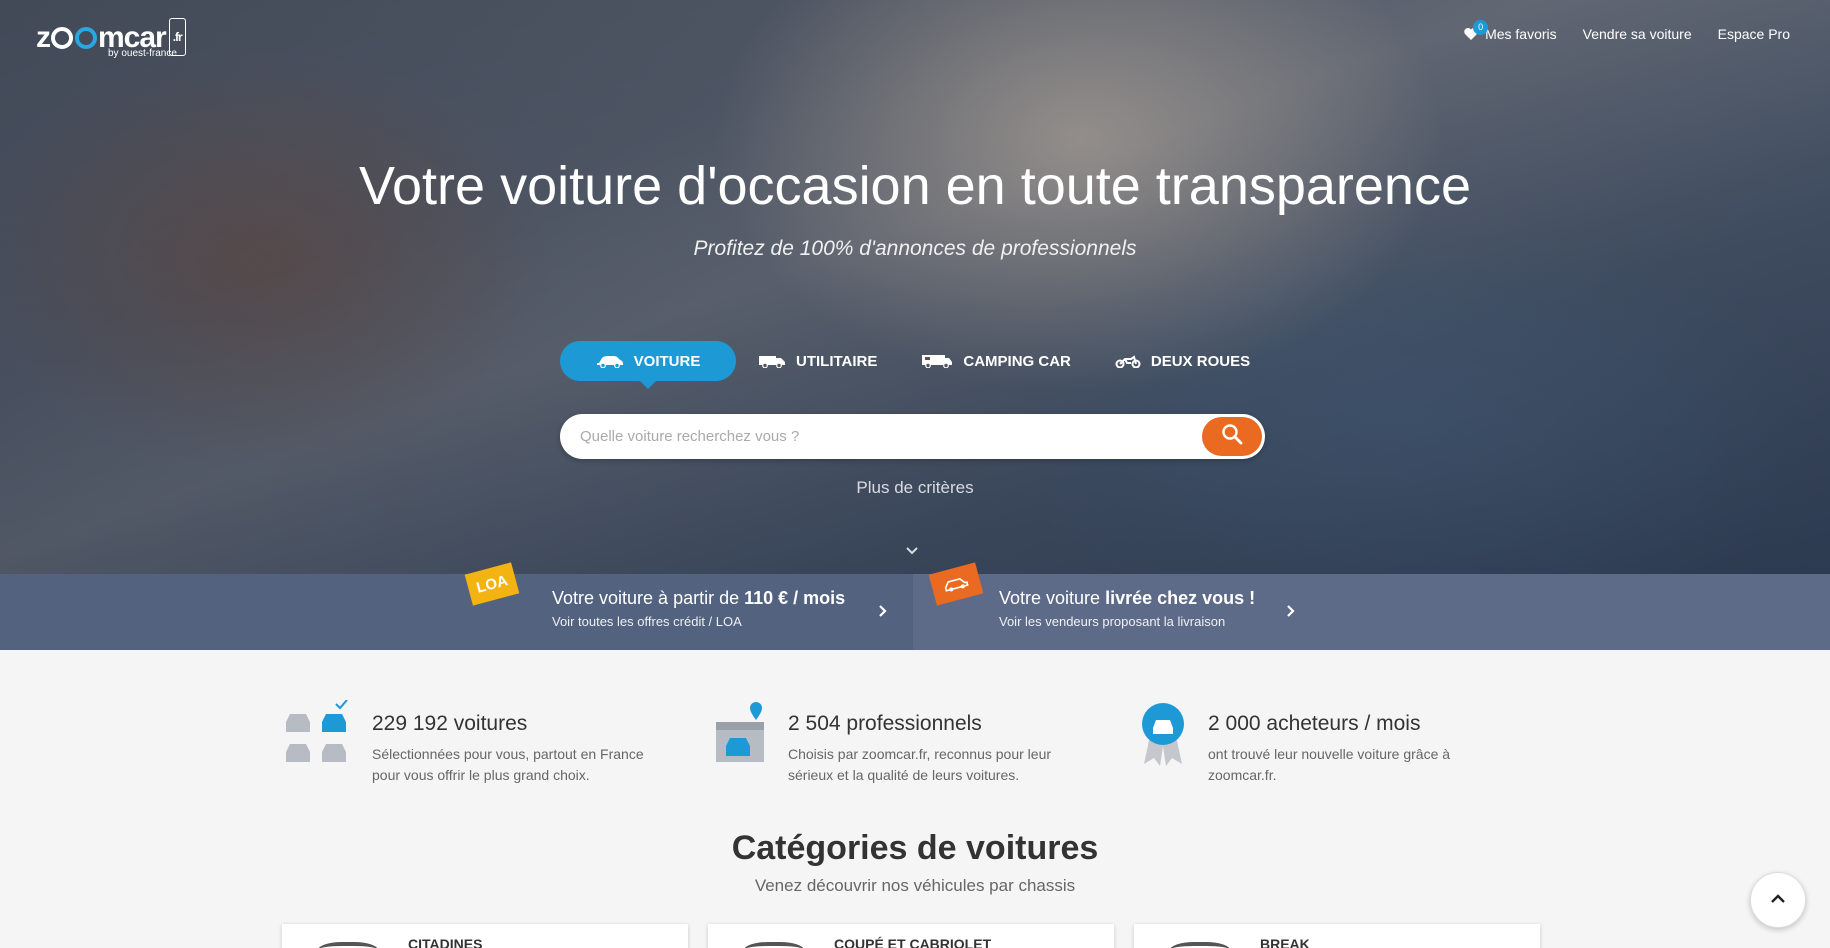  Describe the element at coordinates (913, 942) in the screenshot. I see `category-label: COUPÉ ET CABRIOLET` at that location.